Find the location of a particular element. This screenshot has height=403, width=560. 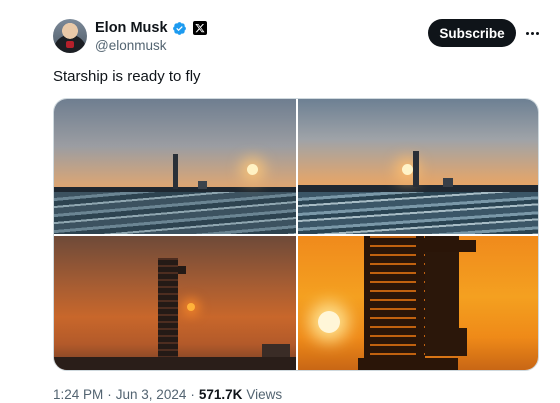

post-date: Jun 3, 2024 is located at coordinates (151, 394).